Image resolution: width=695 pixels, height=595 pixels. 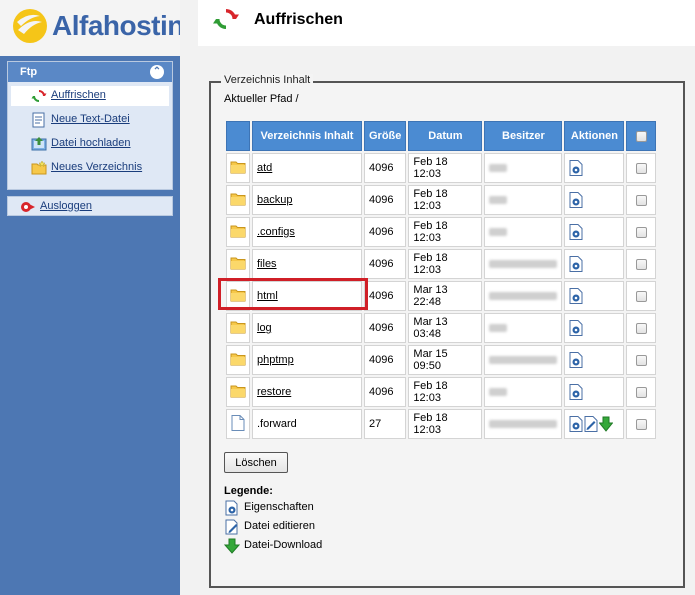 I want to click on table-row: .forward 27 Feb 18 12:03, so click(x=441, y=424).